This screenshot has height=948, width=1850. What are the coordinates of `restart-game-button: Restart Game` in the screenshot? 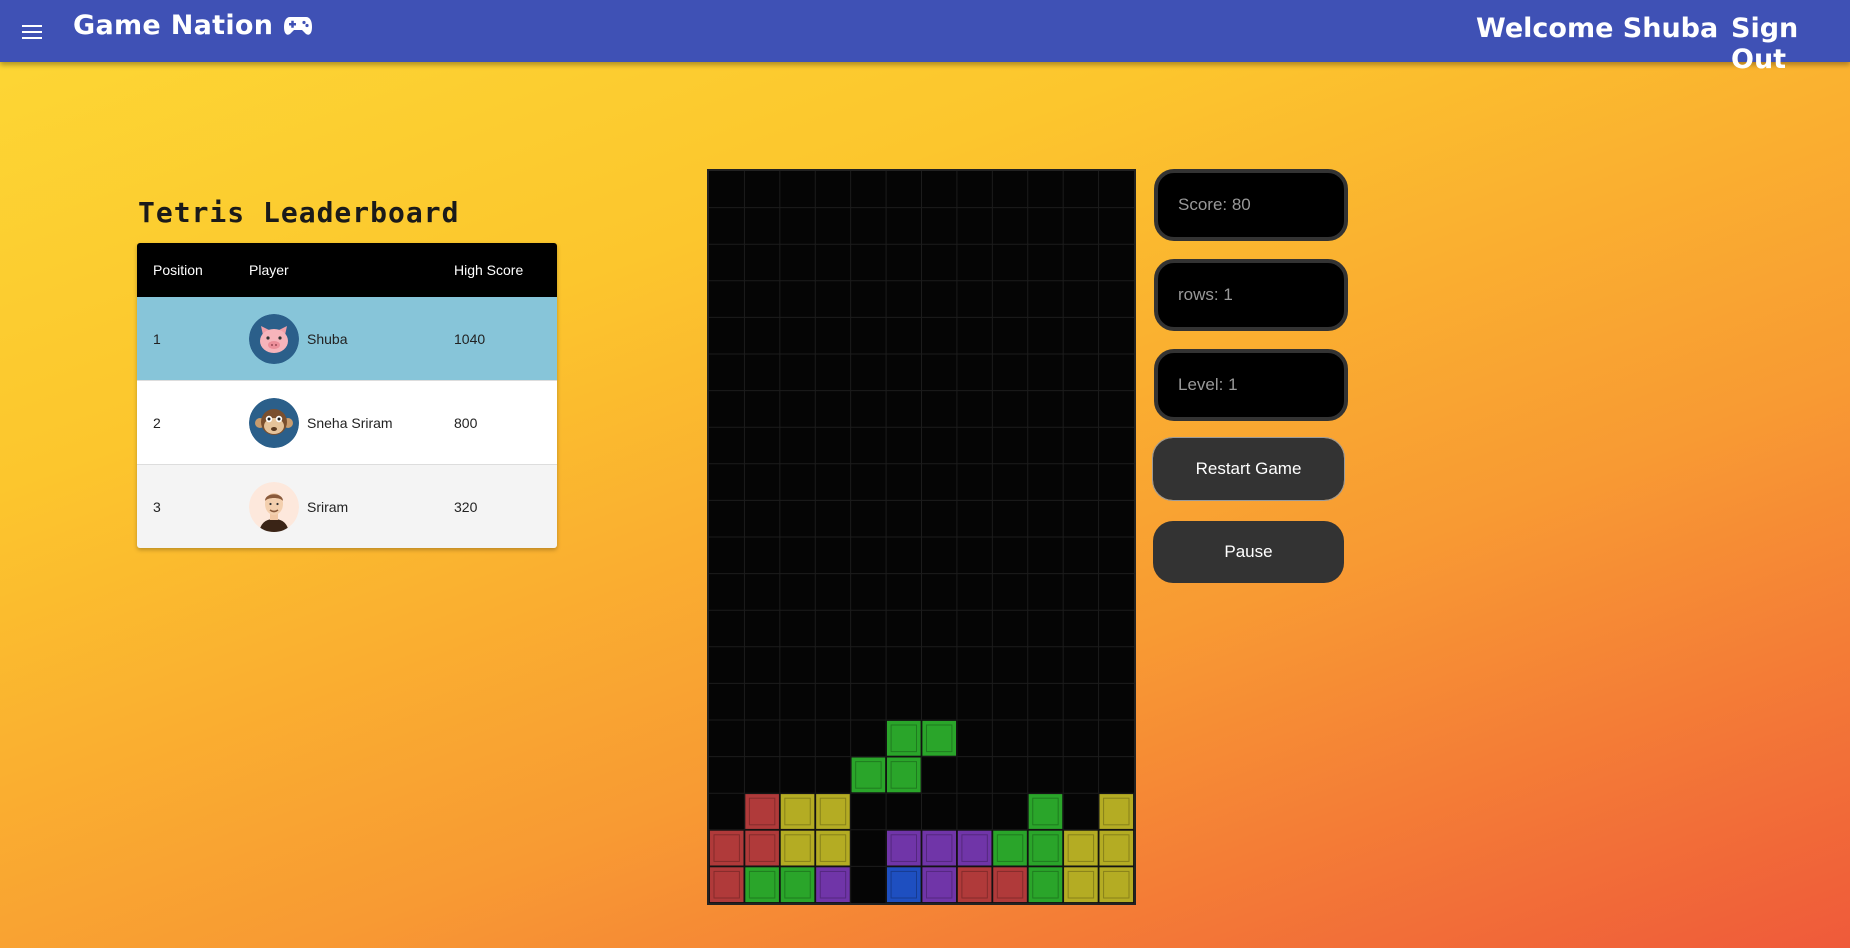 It's located at (1248, 469).